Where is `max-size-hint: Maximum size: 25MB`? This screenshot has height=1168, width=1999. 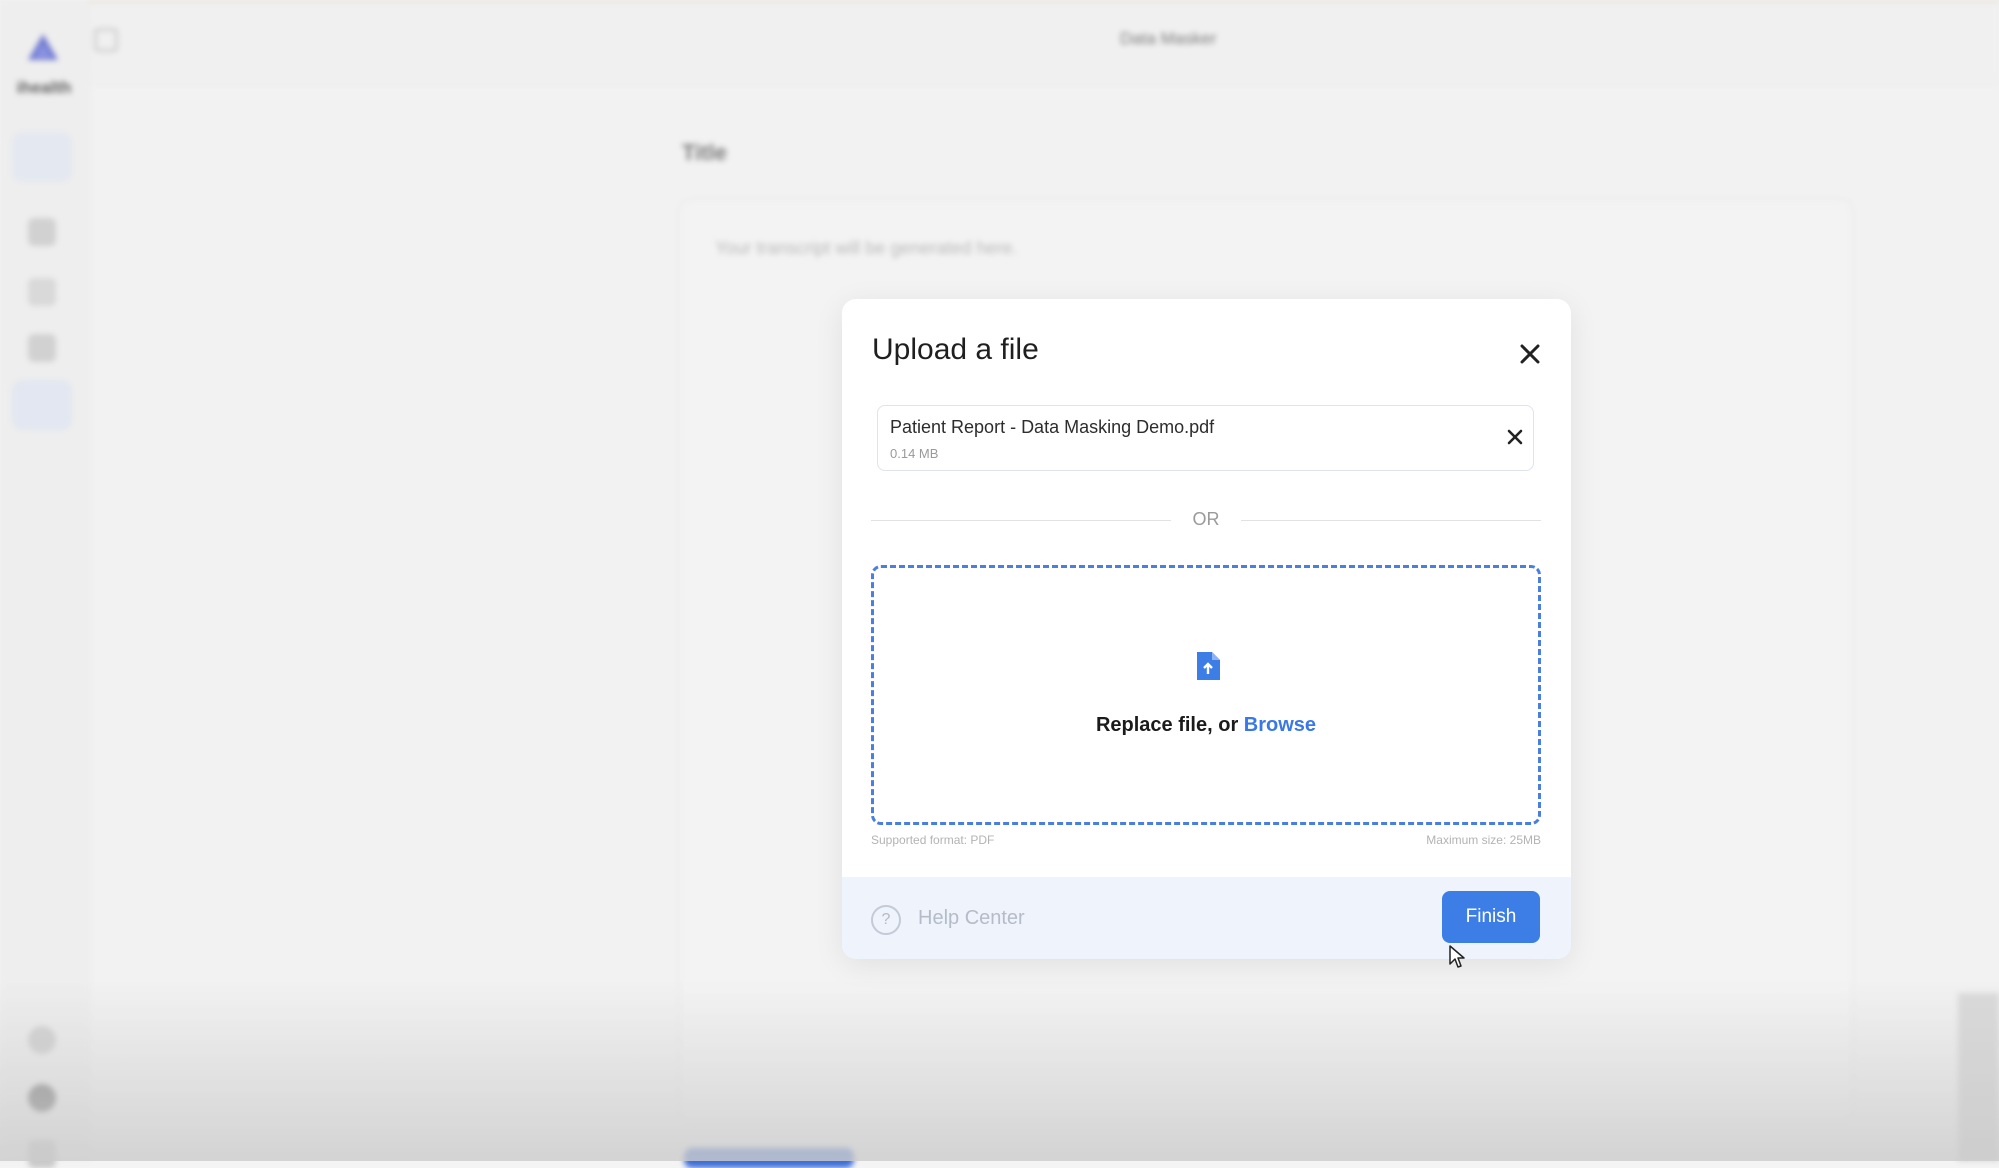 max-size-hint: Maximum size: 25MB is located at coordinates (1483, 840).